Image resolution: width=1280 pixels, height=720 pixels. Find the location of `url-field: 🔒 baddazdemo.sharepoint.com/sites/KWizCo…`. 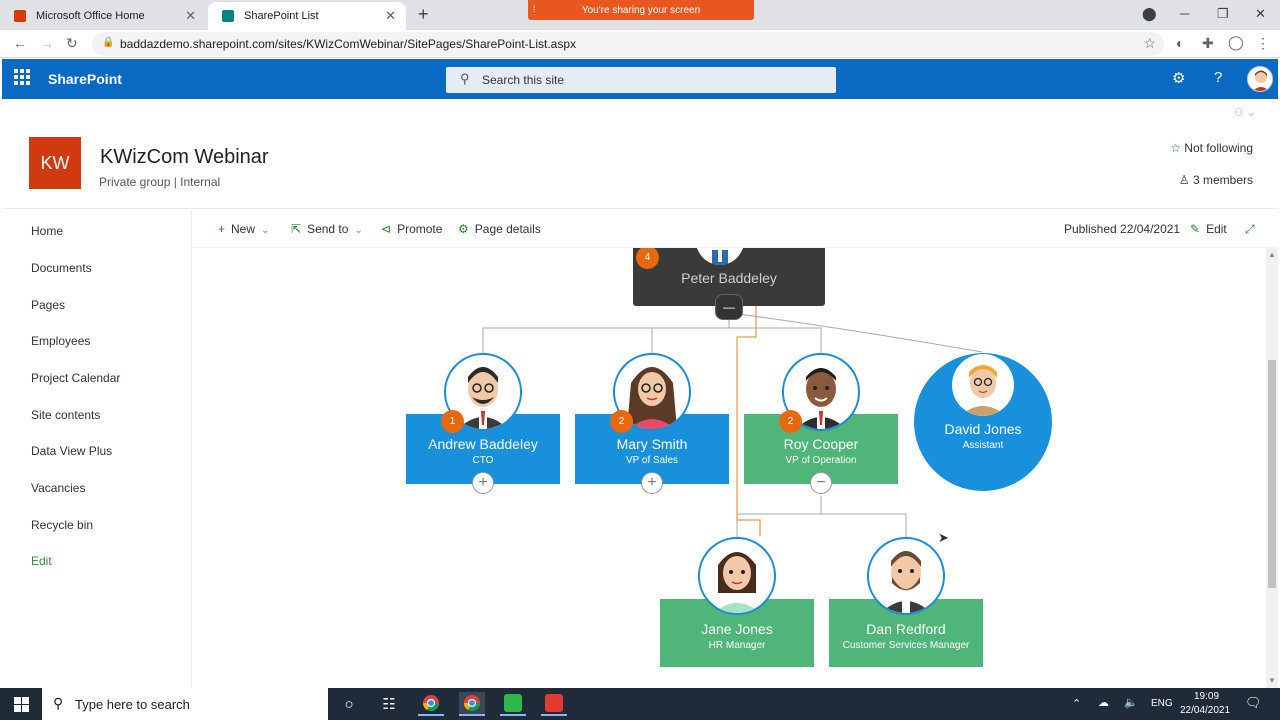

url-field: 🔒 baddazdemo.sharepoint.com/sites/KWizCo… is located at coordinates (628, 44).